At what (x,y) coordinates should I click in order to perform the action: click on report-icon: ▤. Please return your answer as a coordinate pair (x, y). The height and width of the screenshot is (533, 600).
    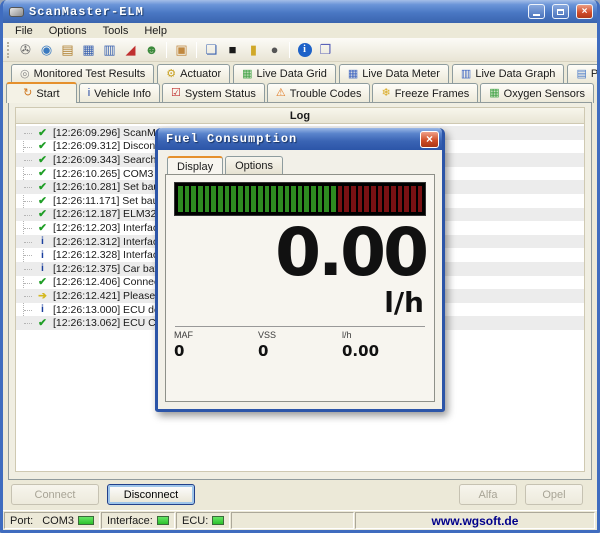
    Looking at the image, I should click on (67, 49).